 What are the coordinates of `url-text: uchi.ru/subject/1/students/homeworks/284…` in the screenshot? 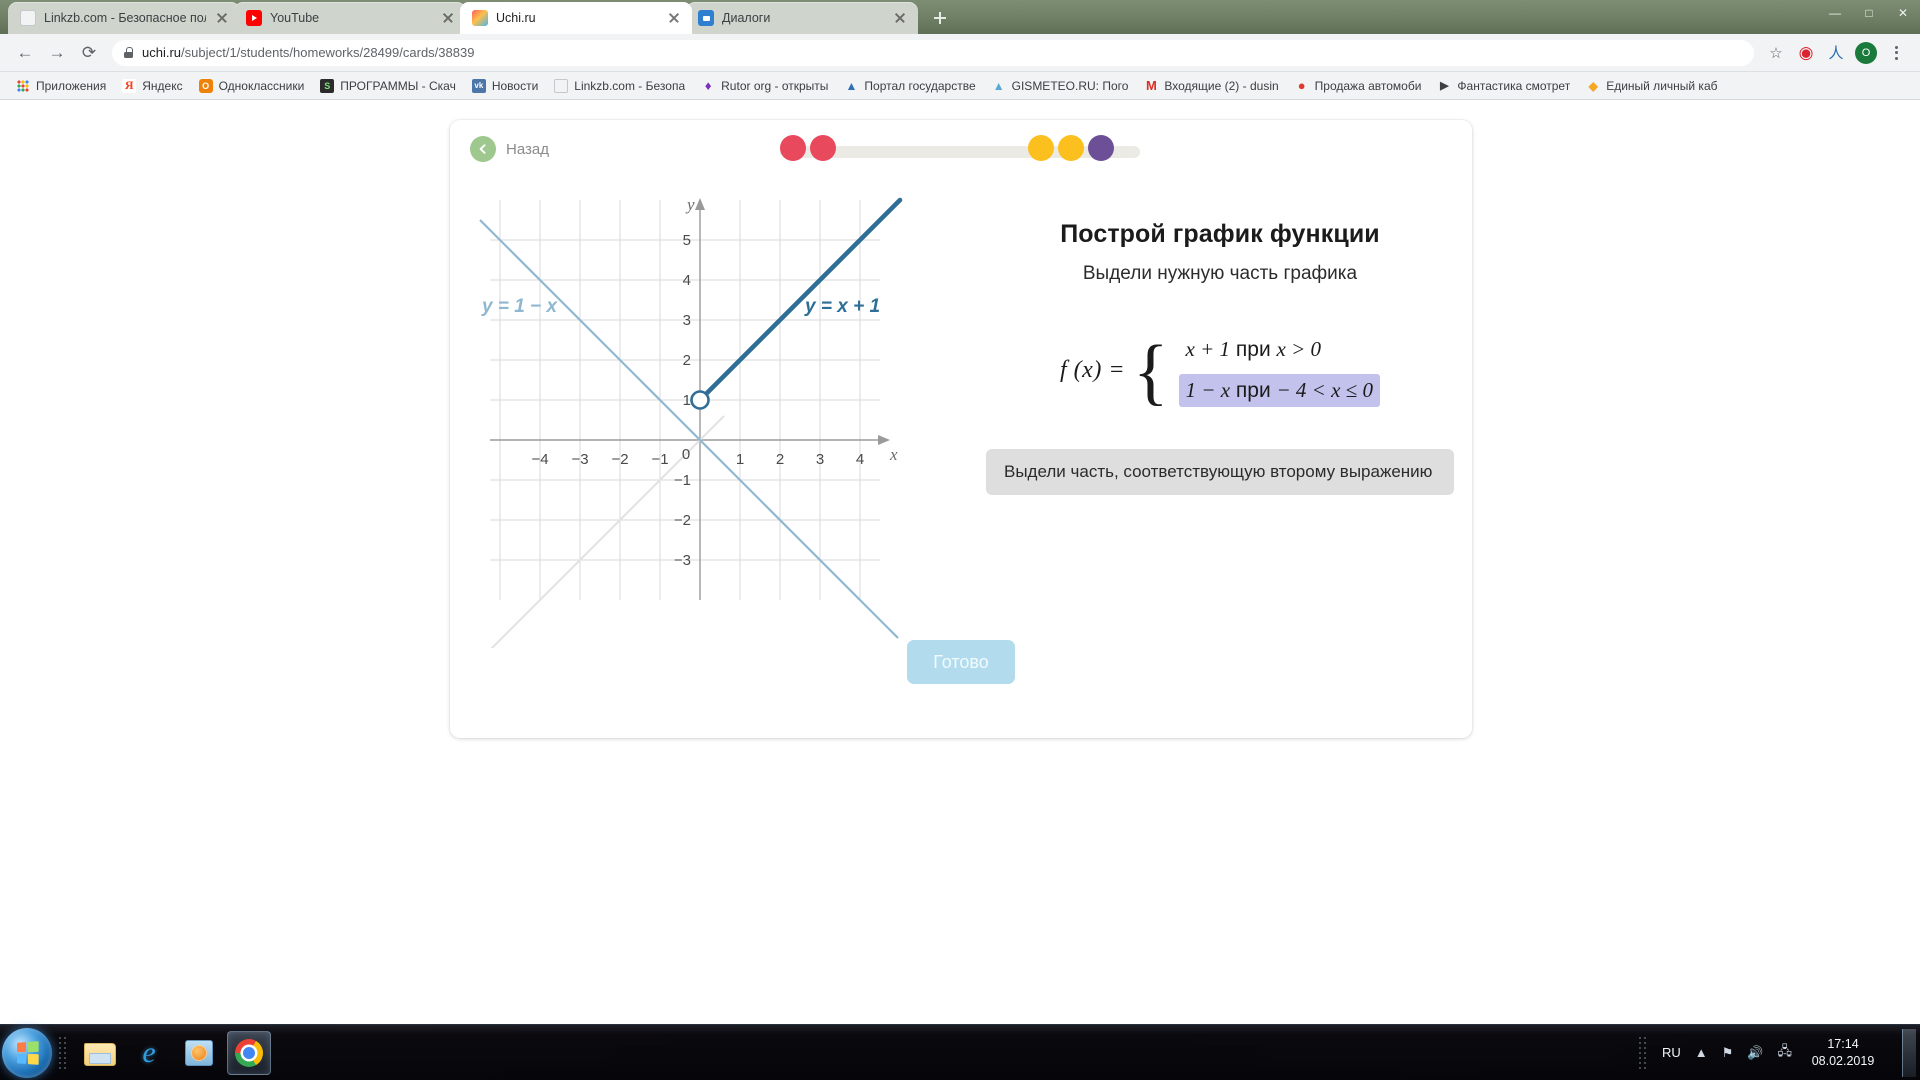 It's located at (308, 52).